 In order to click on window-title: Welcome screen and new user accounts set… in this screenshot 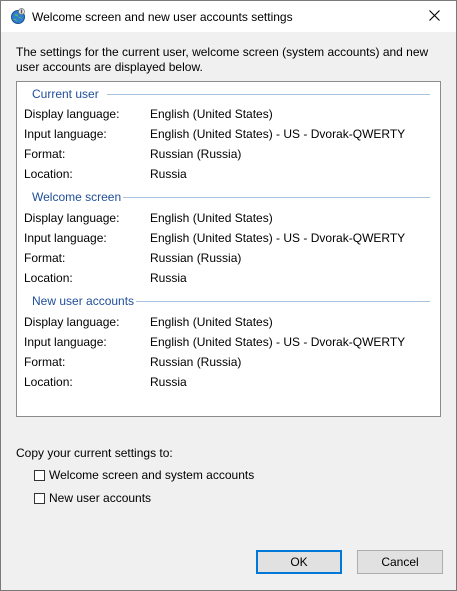, I will do `click(162, 17)`.